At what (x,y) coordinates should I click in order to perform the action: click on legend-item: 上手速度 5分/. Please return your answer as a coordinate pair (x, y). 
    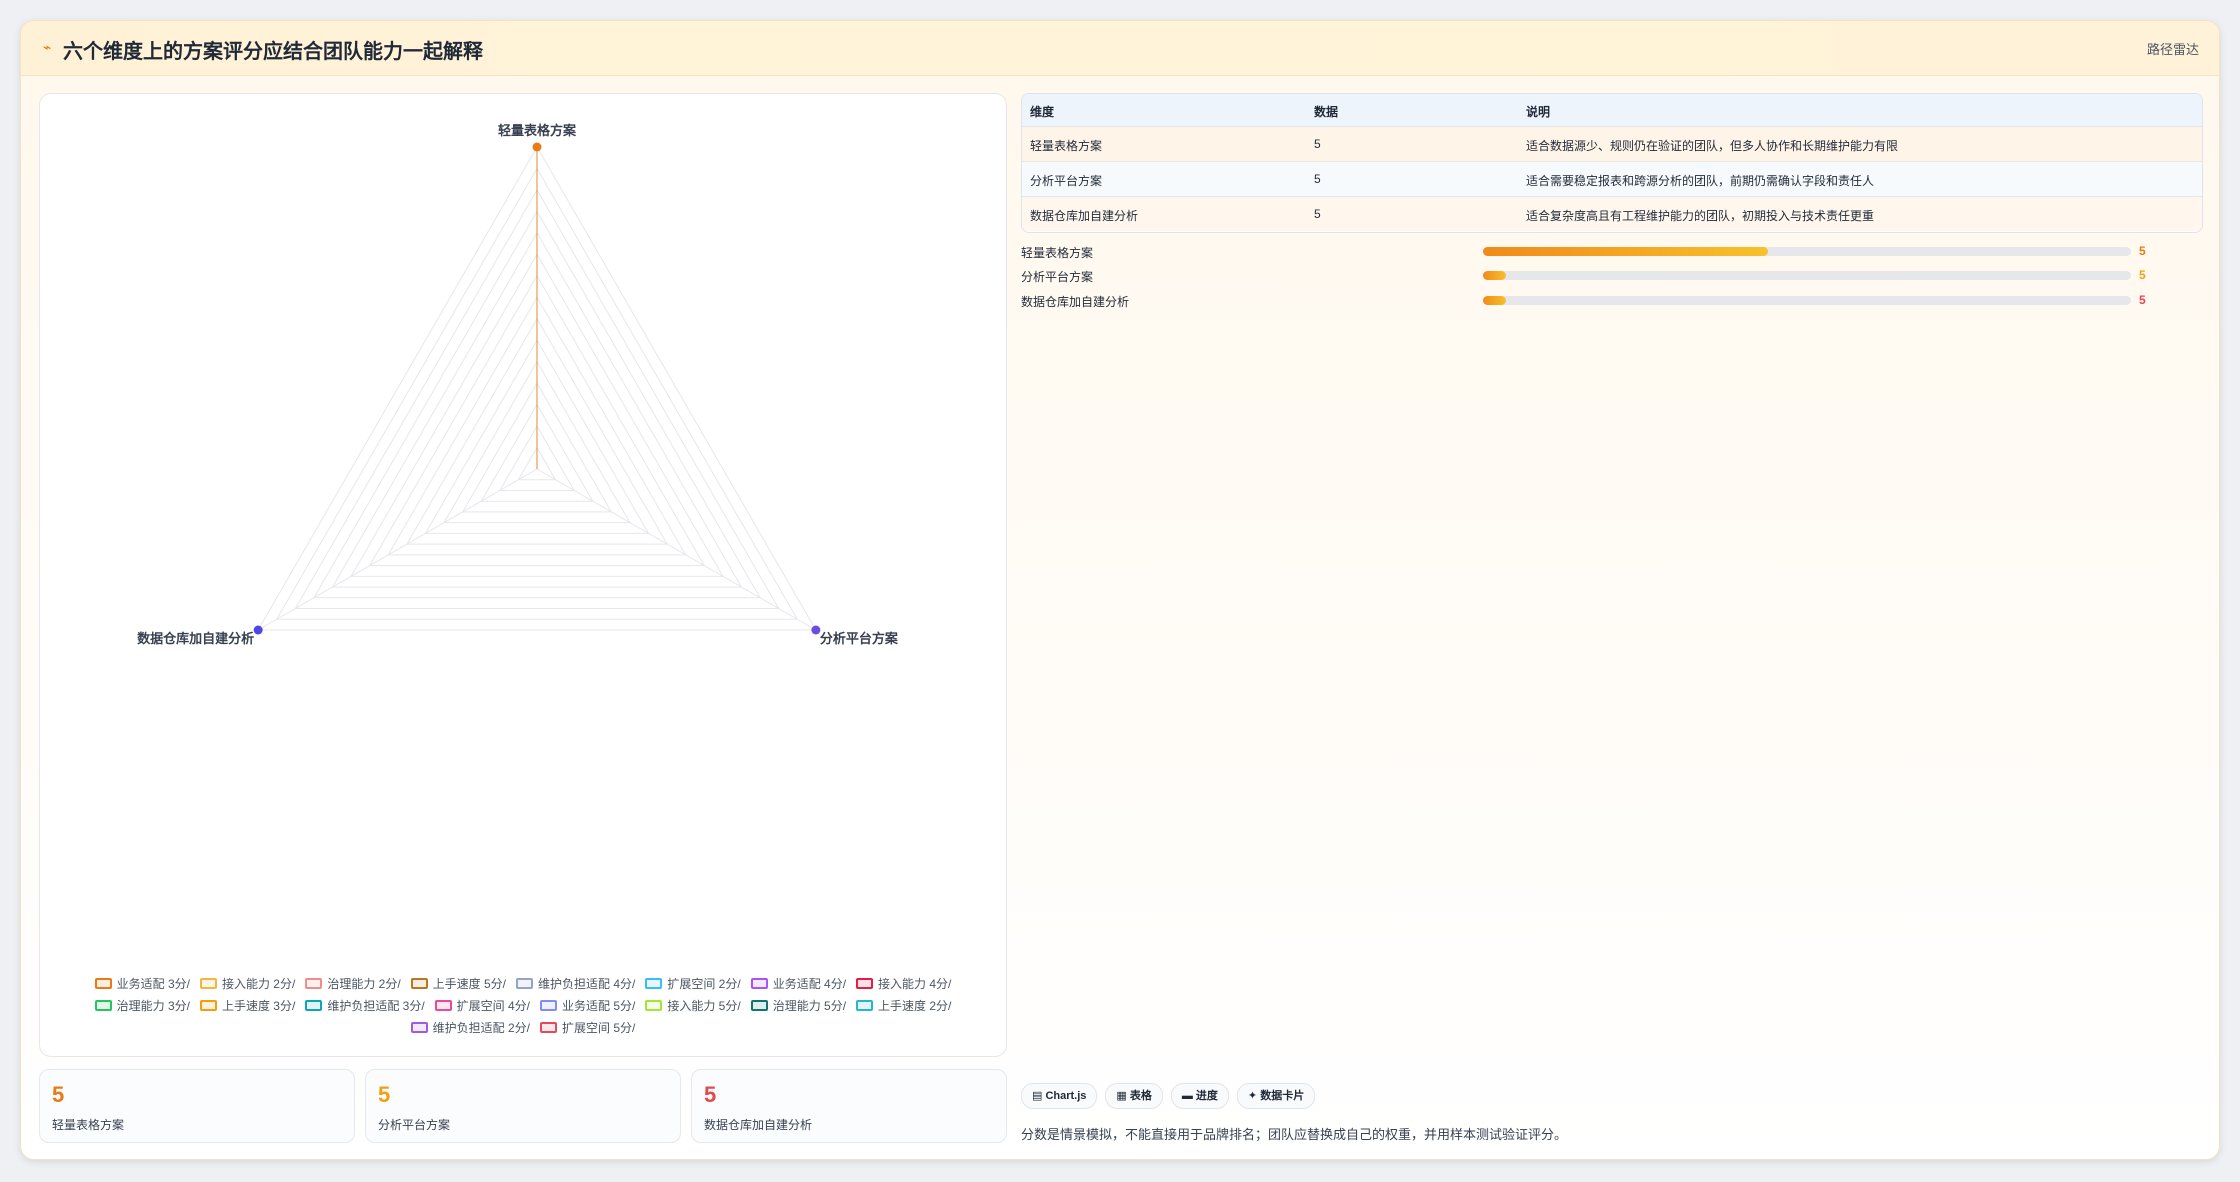
    Looking at the image, I should click on (458, 983).